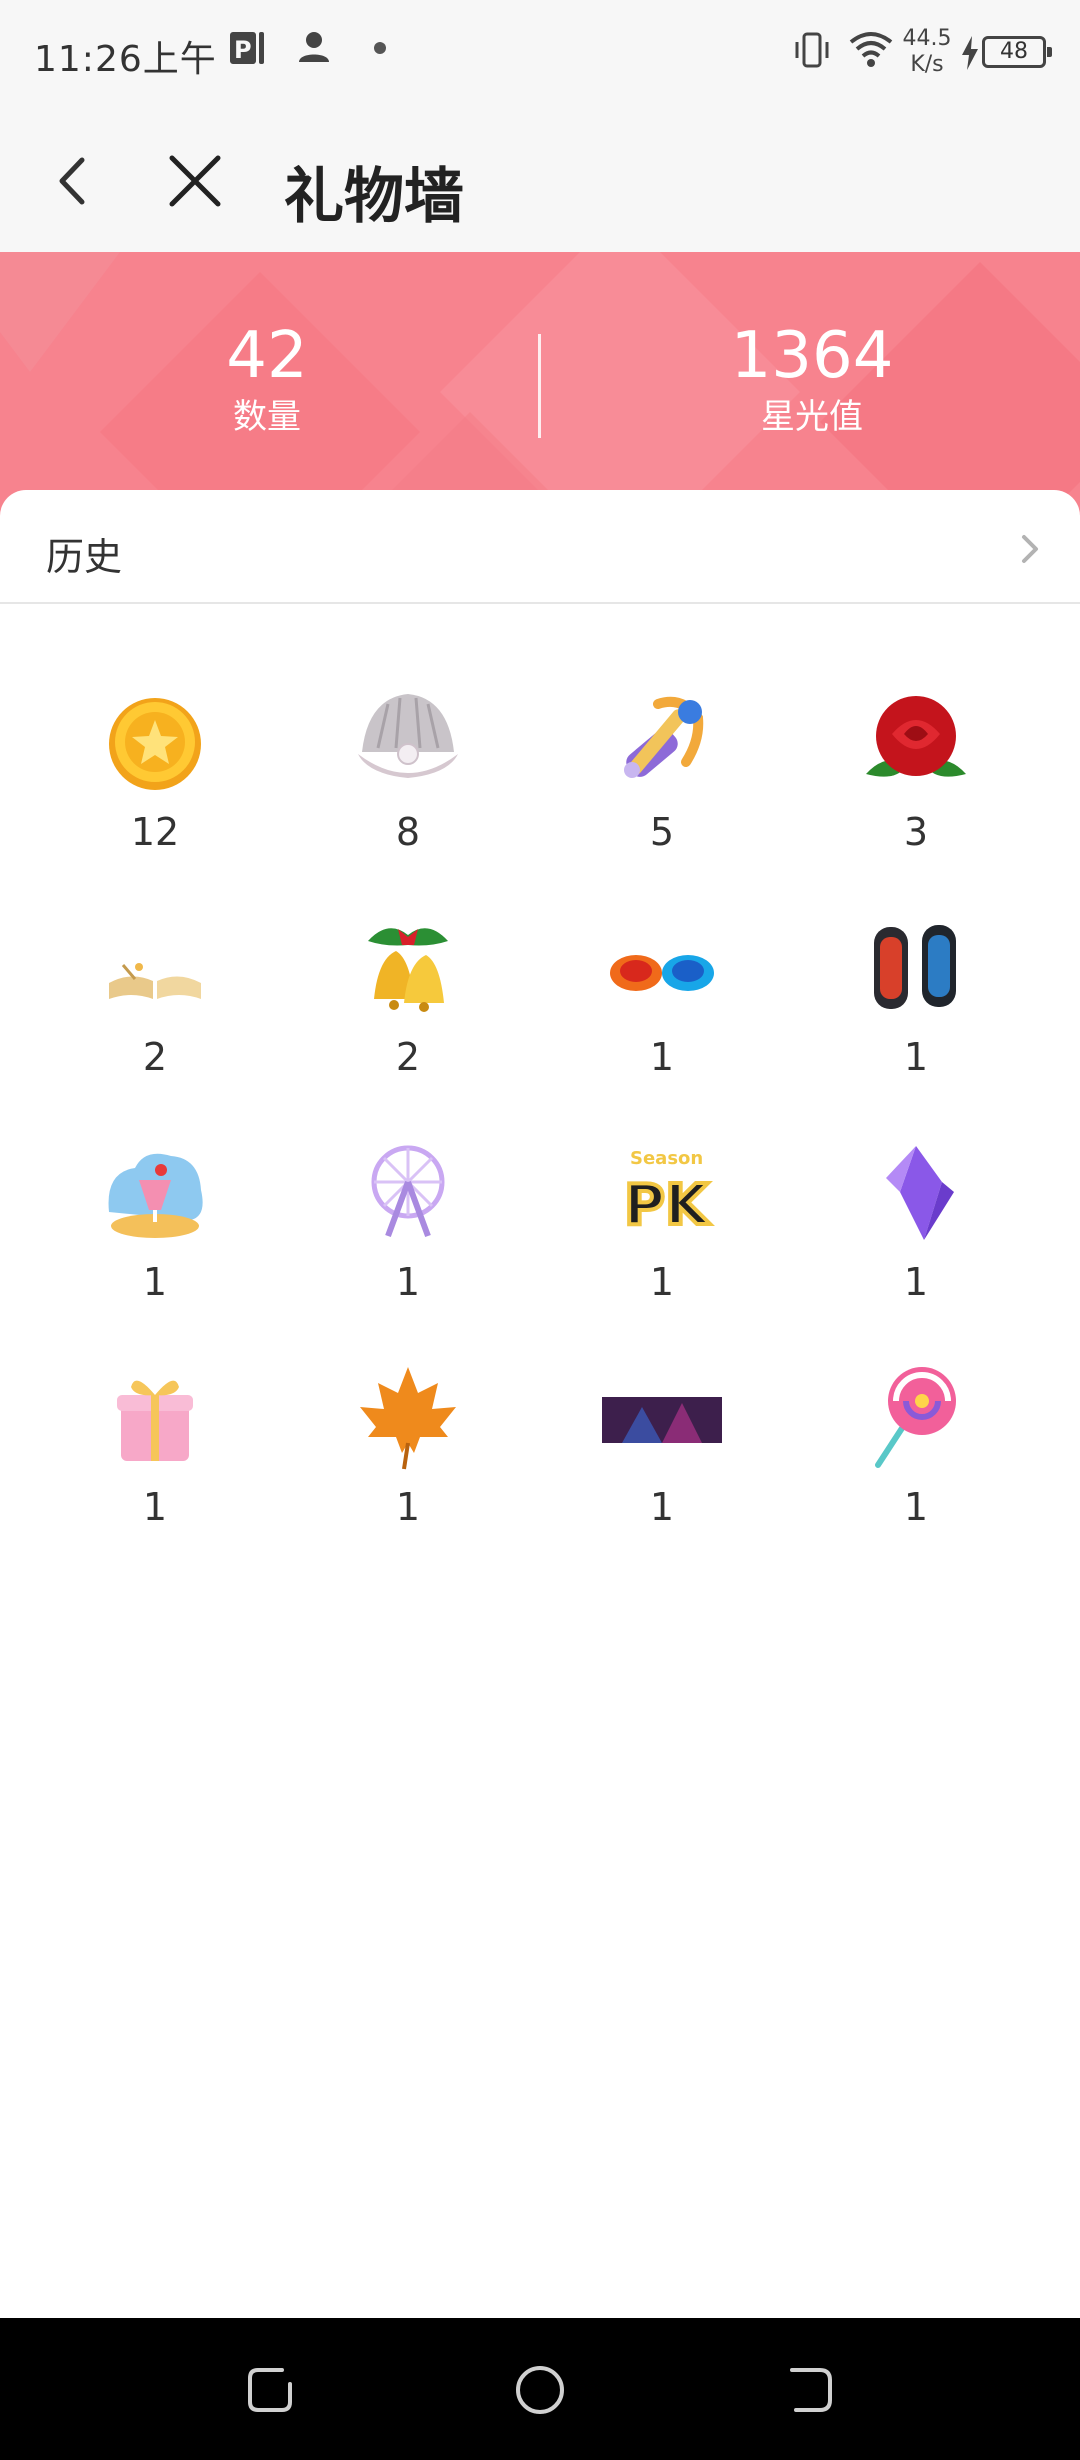  Describe the element at coordinates (662, 1244) in the screenshot. I see `gift-item: Season PK 1` at that location.